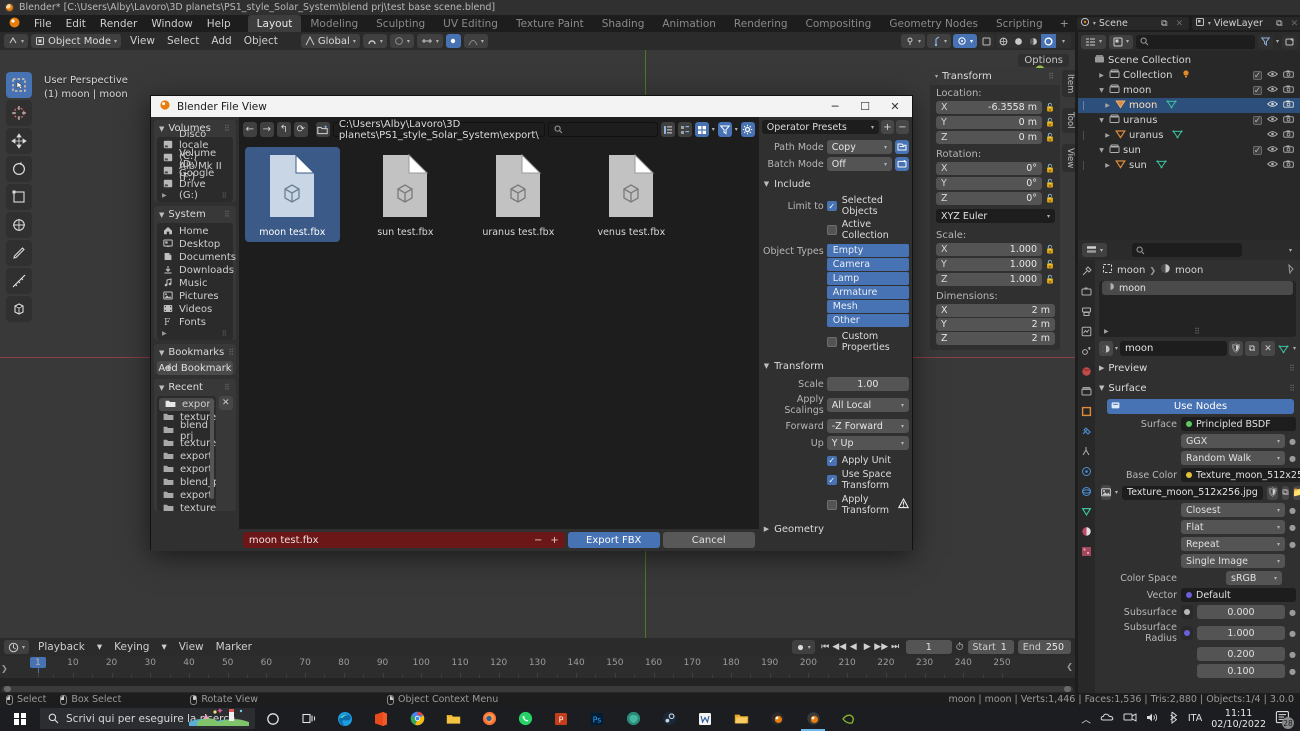  What do you see at coordinates (867, 320) in the screenshot?
I see `object-type-other: Other` at bounding box center [867, 320].